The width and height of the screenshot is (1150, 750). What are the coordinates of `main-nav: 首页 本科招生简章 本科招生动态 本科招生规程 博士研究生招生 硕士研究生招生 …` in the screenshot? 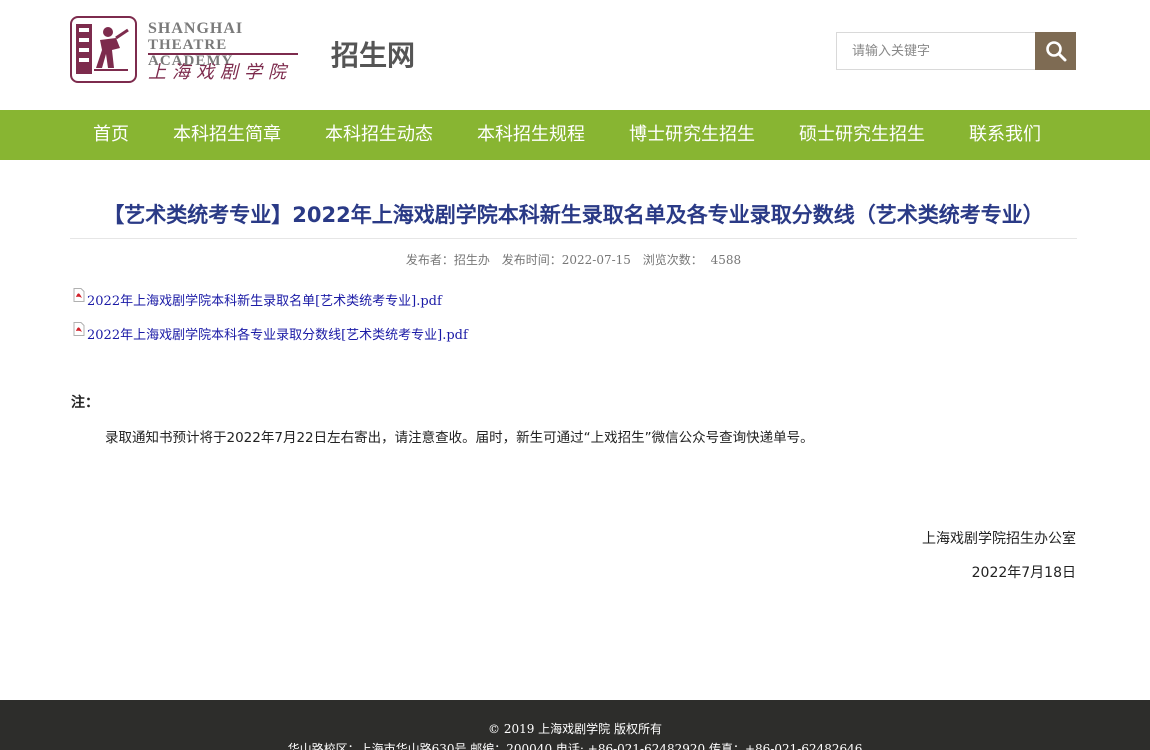 It's located at (575, 135).